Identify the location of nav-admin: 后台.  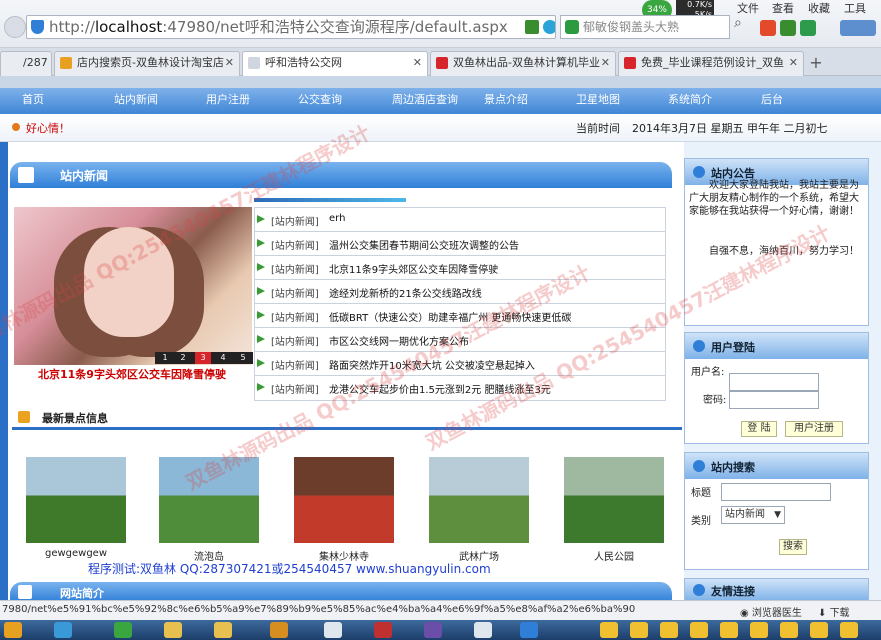
(772, 101).